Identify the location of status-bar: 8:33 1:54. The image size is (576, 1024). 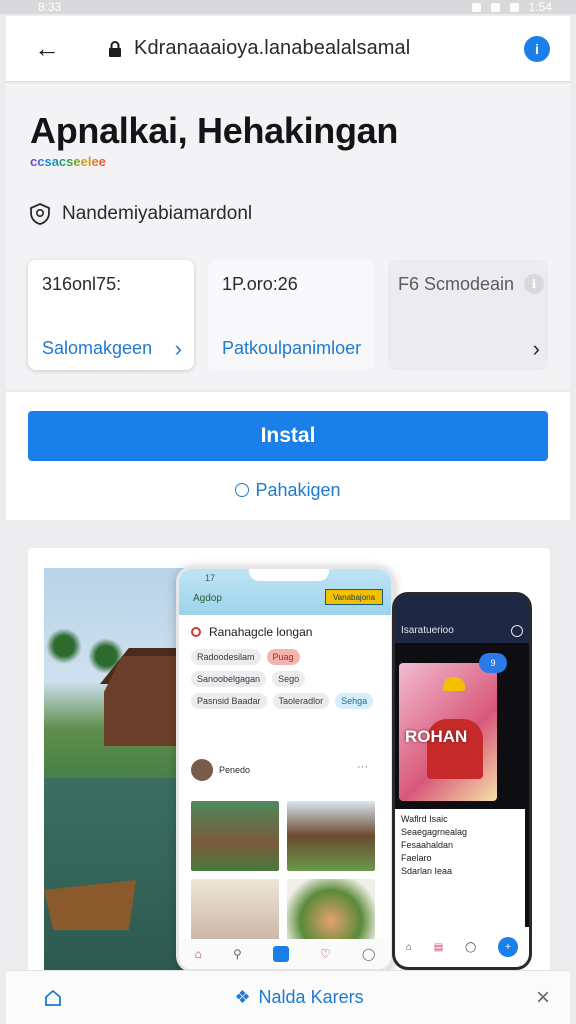
(288, 7).